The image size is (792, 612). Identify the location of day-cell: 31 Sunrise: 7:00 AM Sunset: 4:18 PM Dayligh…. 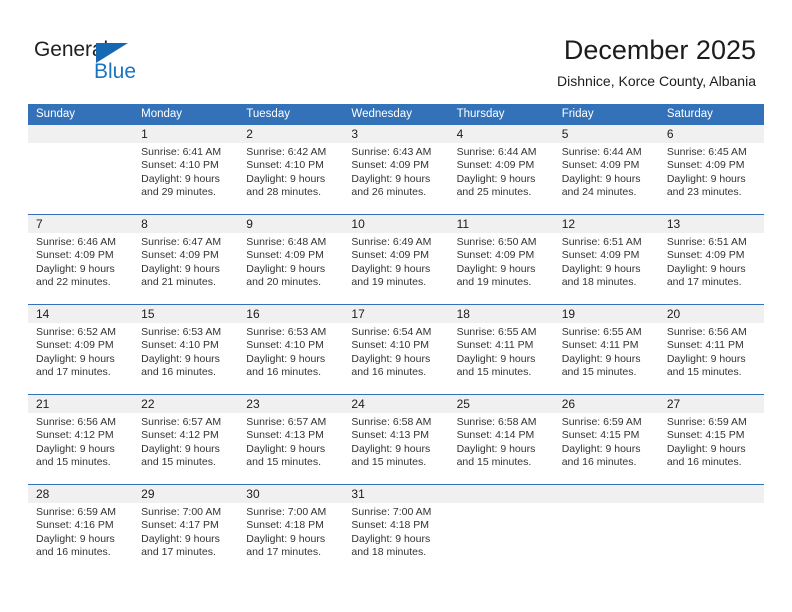
(396, 529).